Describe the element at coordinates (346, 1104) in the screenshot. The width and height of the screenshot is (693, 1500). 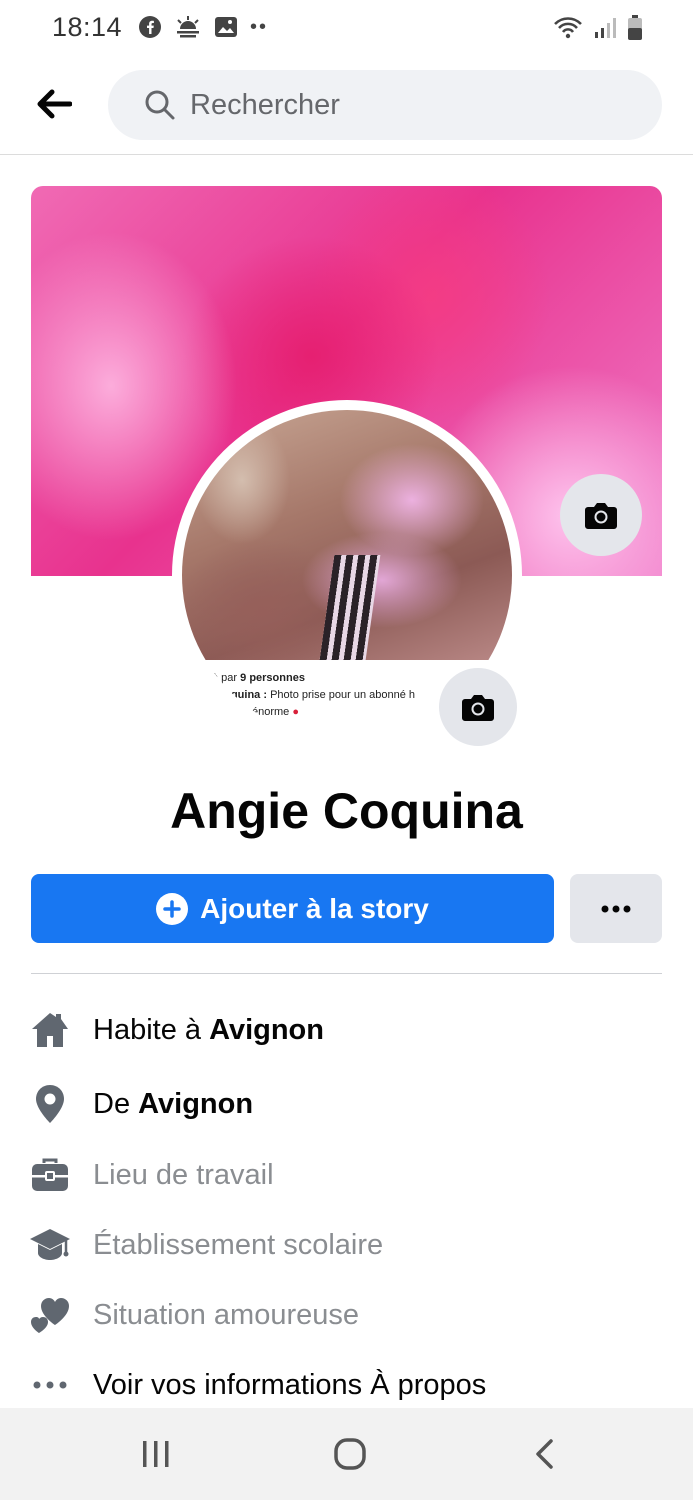
I see `detail-from: De Avignon` at that location.